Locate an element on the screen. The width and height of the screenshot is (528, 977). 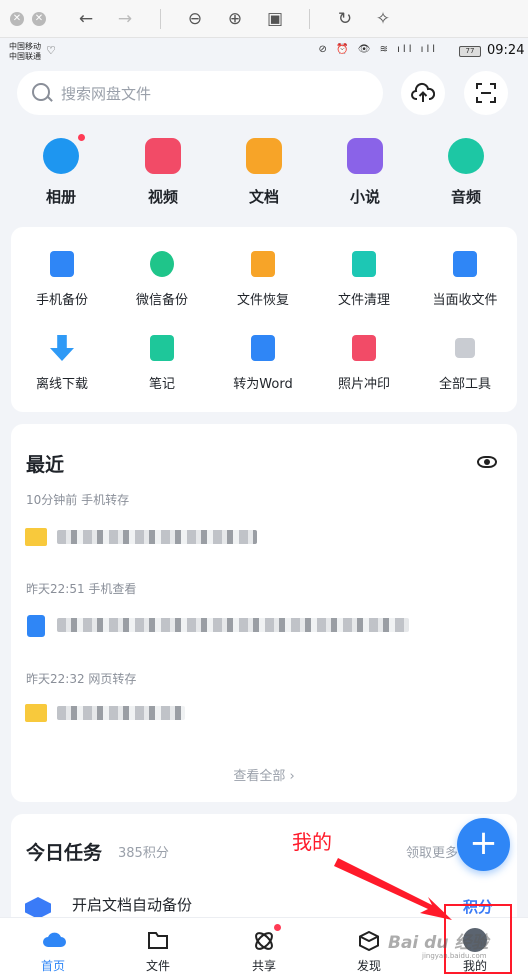
watermark: Bai du 经验 is located at coordinates (438, 943).